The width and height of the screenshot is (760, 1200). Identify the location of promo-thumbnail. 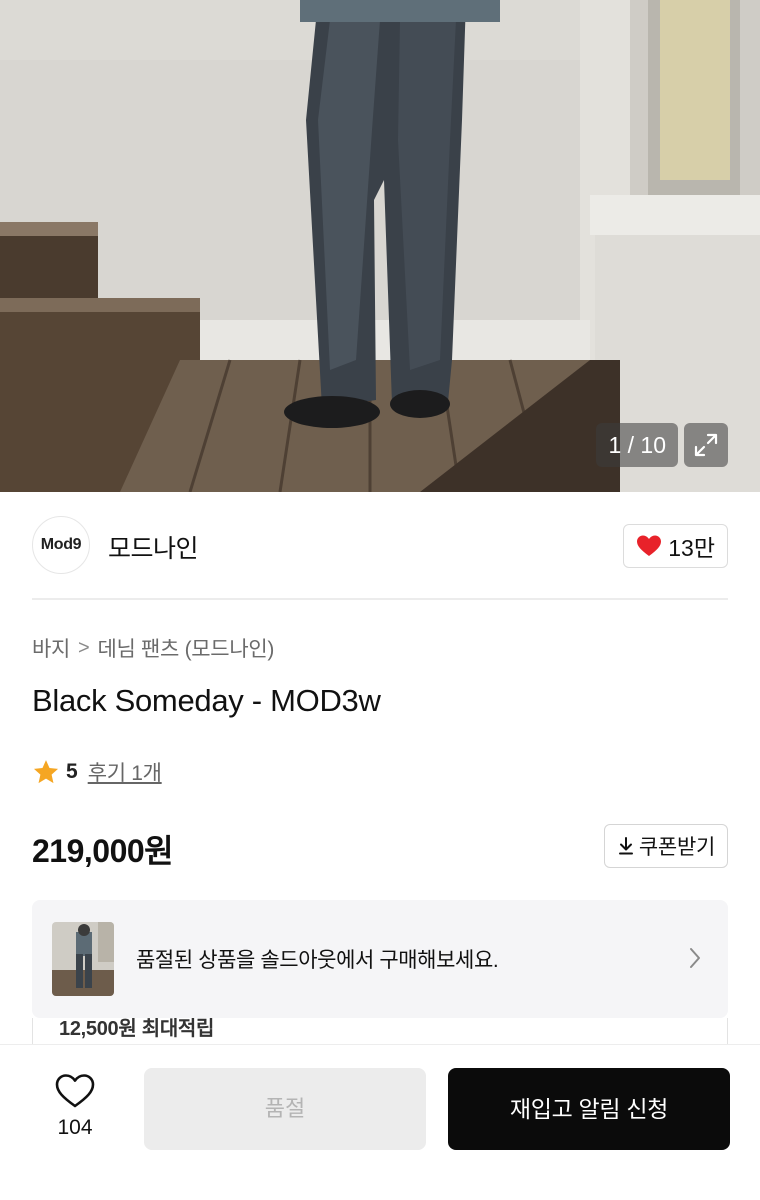
(83, 959).